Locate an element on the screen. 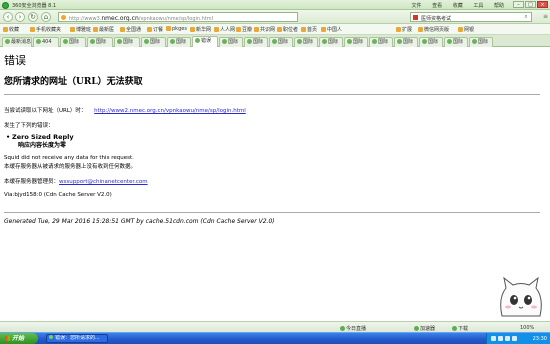  network-icon is located at coordinates (493, 338).